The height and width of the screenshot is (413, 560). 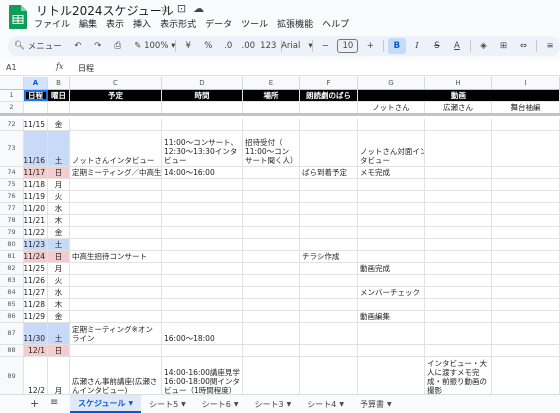 What do you see at coordinates (167, 404) in the screenshot?
I see `sheet-tab-5: シート5 ▼` at bounding box center [167, 404].